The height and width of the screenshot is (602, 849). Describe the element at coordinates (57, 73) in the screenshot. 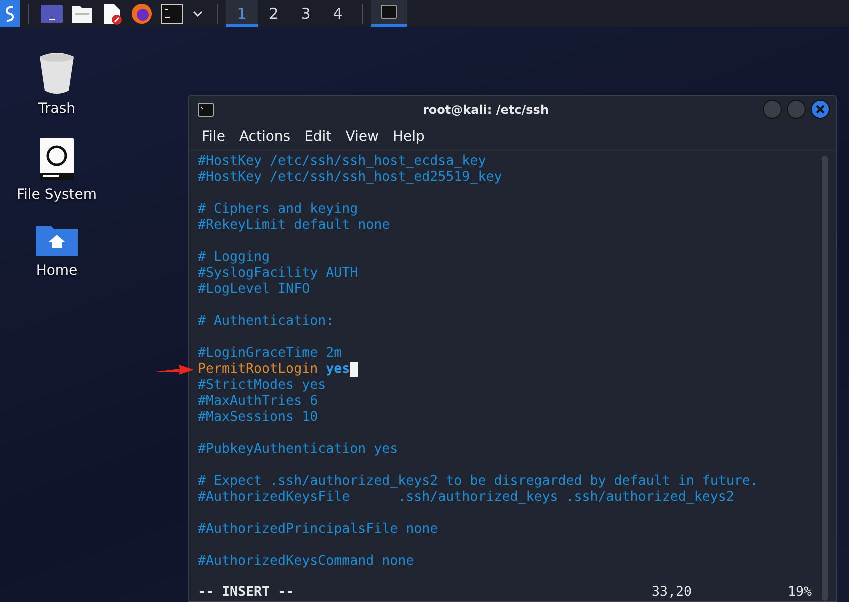

I see `trash-icon` at that location.